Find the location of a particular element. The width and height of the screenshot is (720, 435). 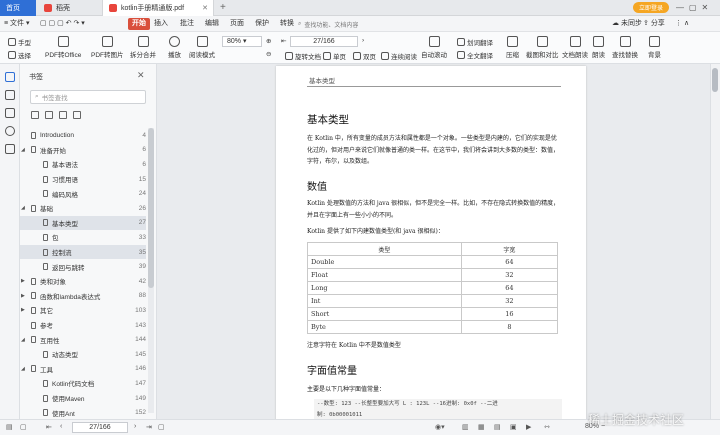

bookmark-tool-icon is located at coordinates (35, 115).